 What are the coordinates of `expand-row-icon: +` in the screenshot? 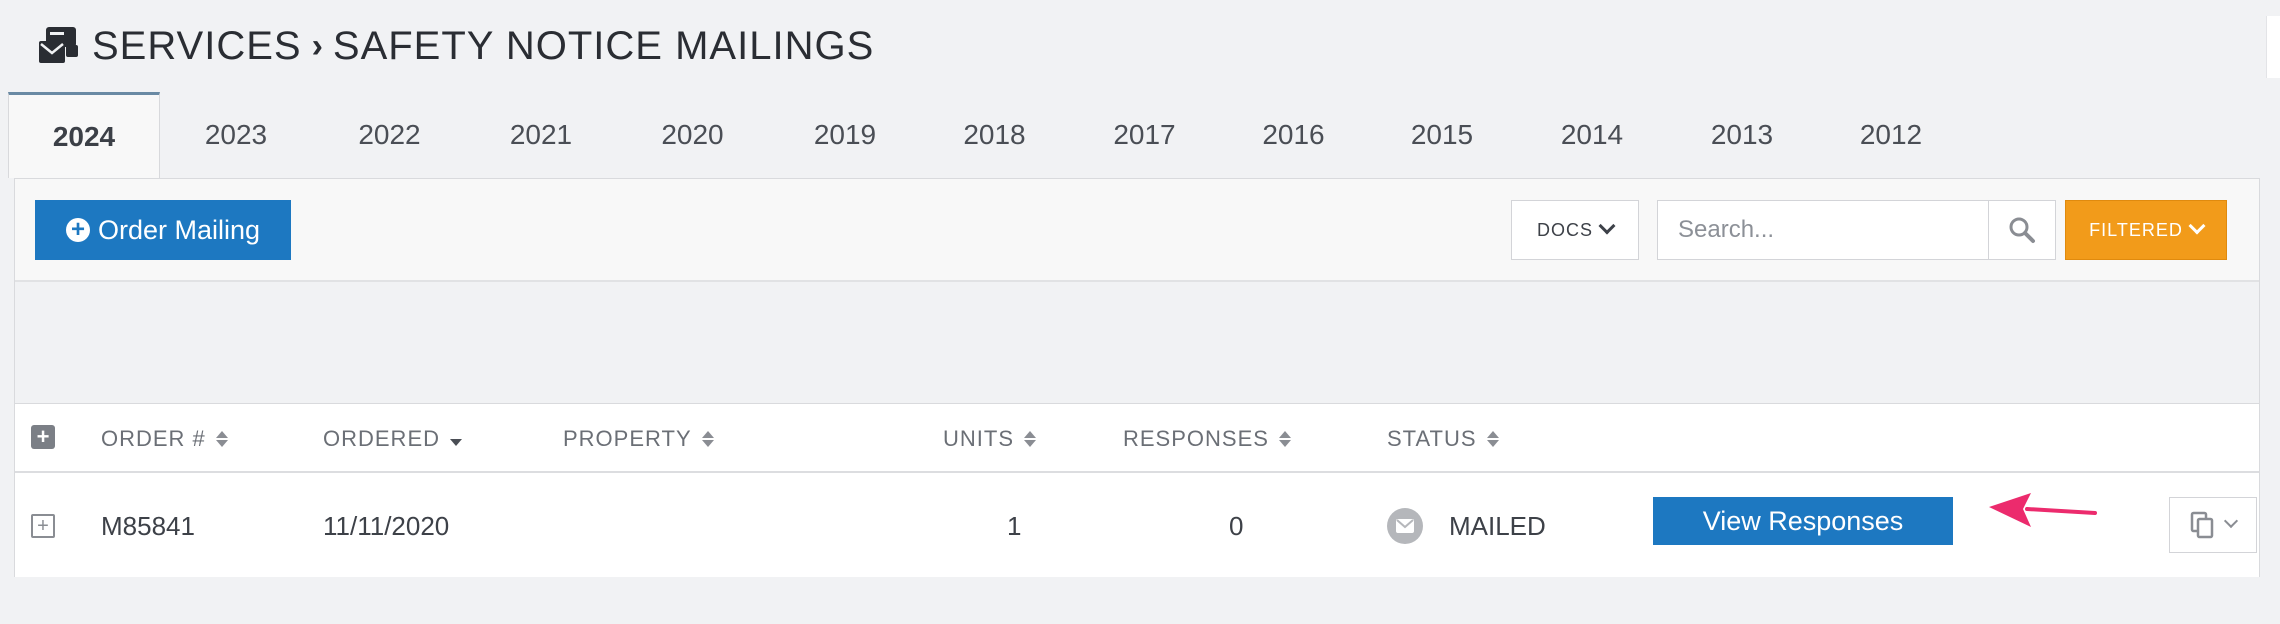 It's located at (43, 526).